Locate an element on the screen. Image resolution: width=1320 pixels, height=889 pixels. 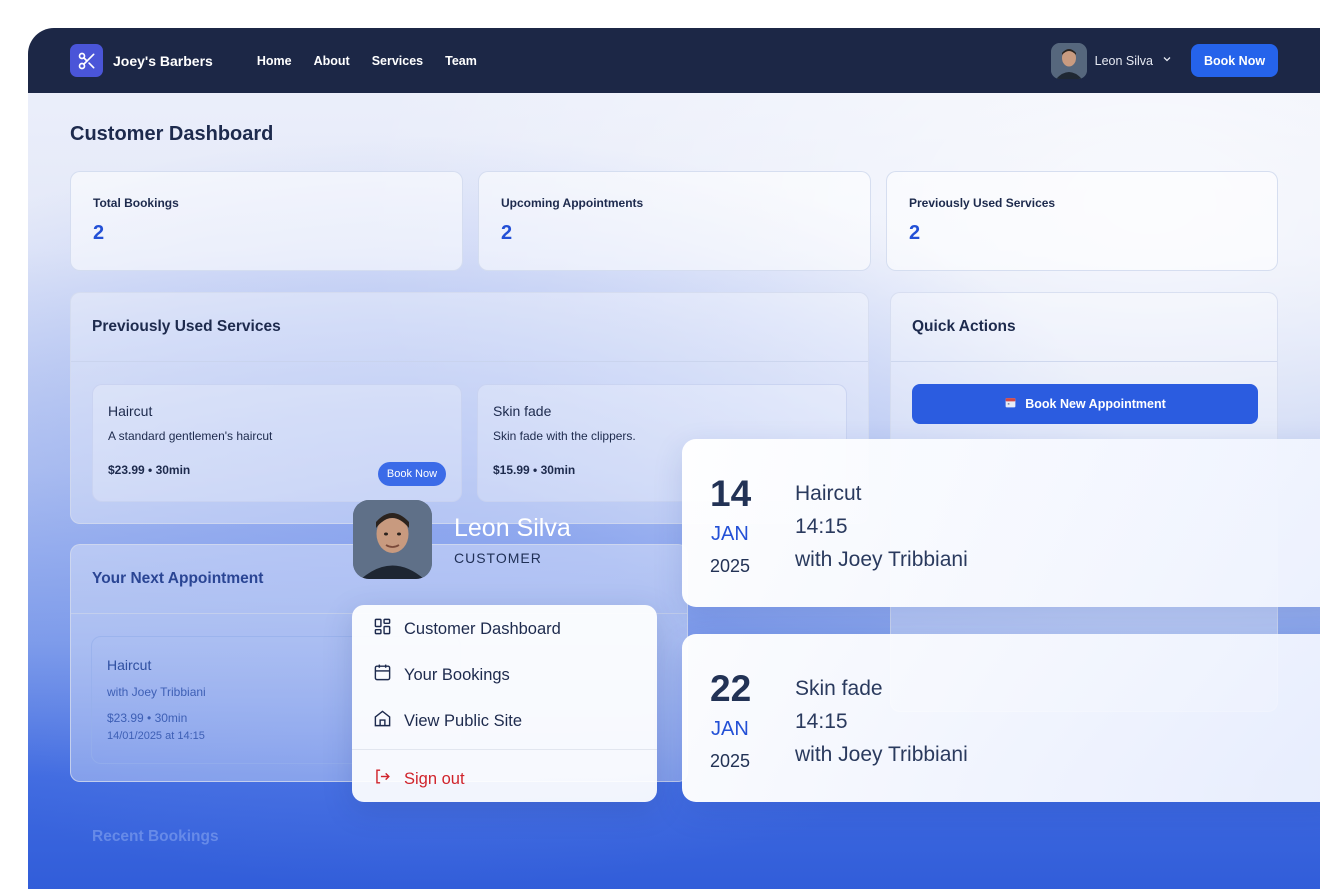
nav-right: Leon Silva Book Now is located at coordinates (1164, 60).